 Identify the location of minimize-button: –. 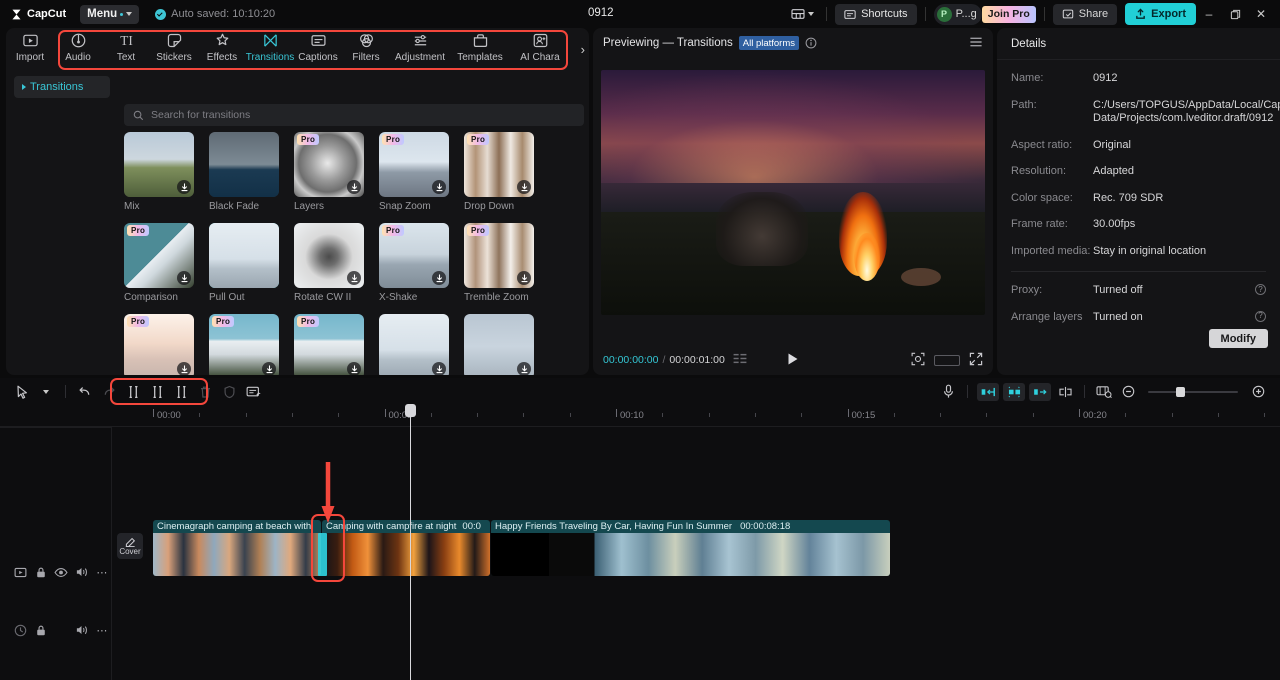
(1209, 14).